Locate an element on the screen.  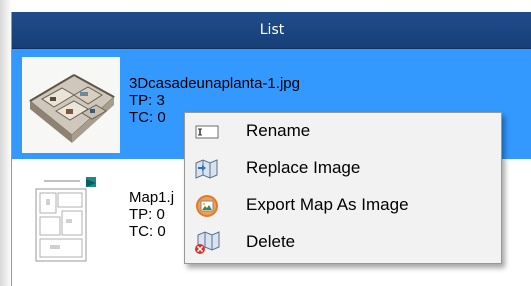
export-image-icon is located at coordinates (207, 206).